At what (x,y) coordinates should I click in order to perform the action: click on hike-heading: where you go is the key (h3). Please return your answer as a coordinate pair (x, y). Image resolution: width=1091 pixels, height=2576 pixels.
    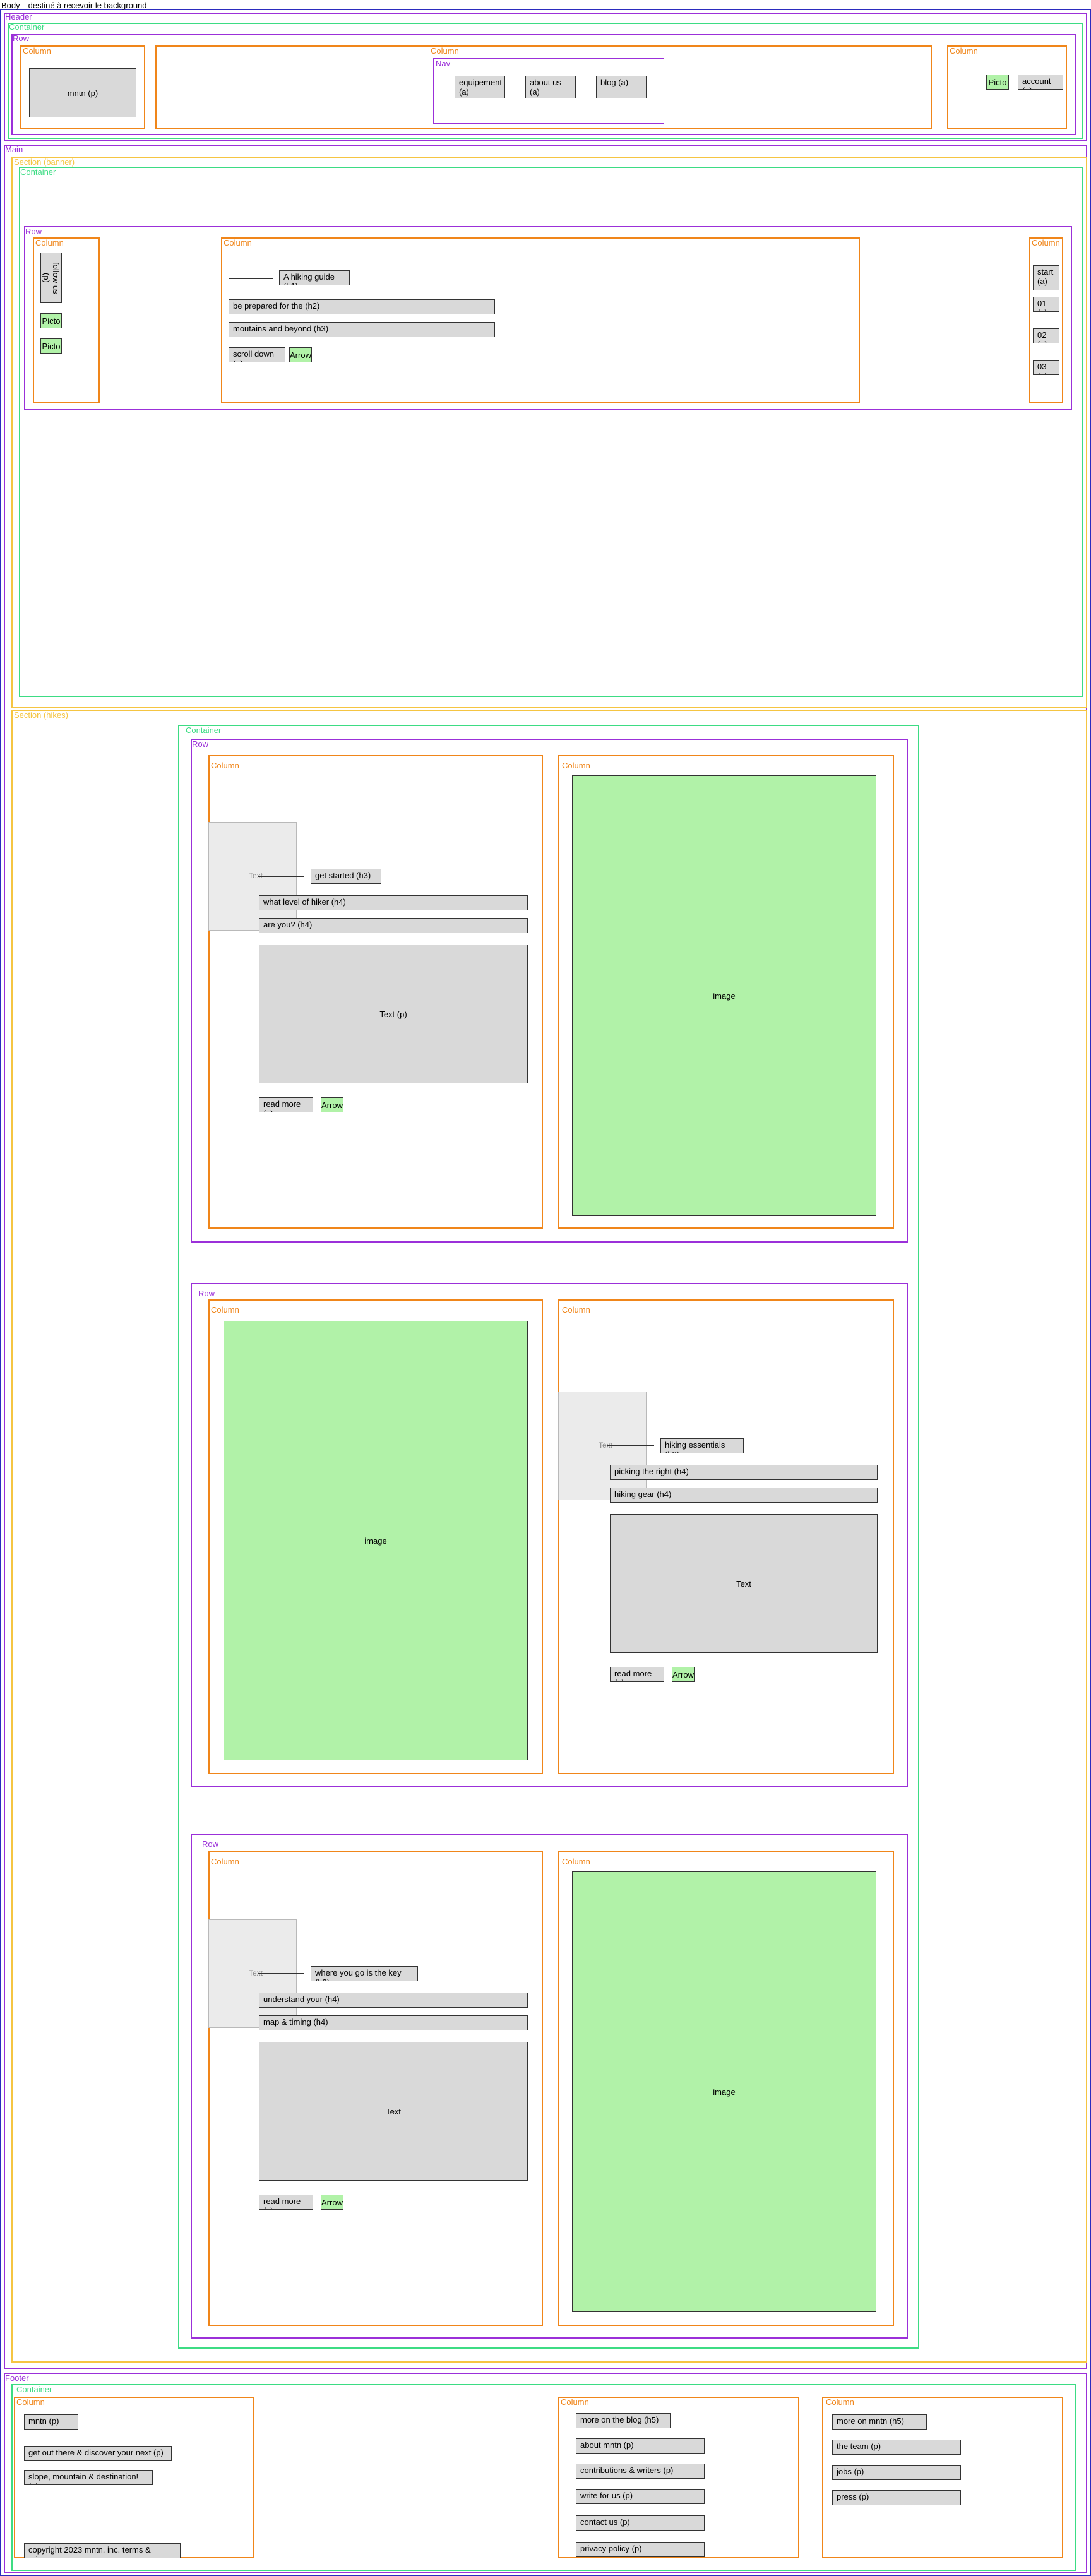
    Looking at the image, I should click on (364, 1973).